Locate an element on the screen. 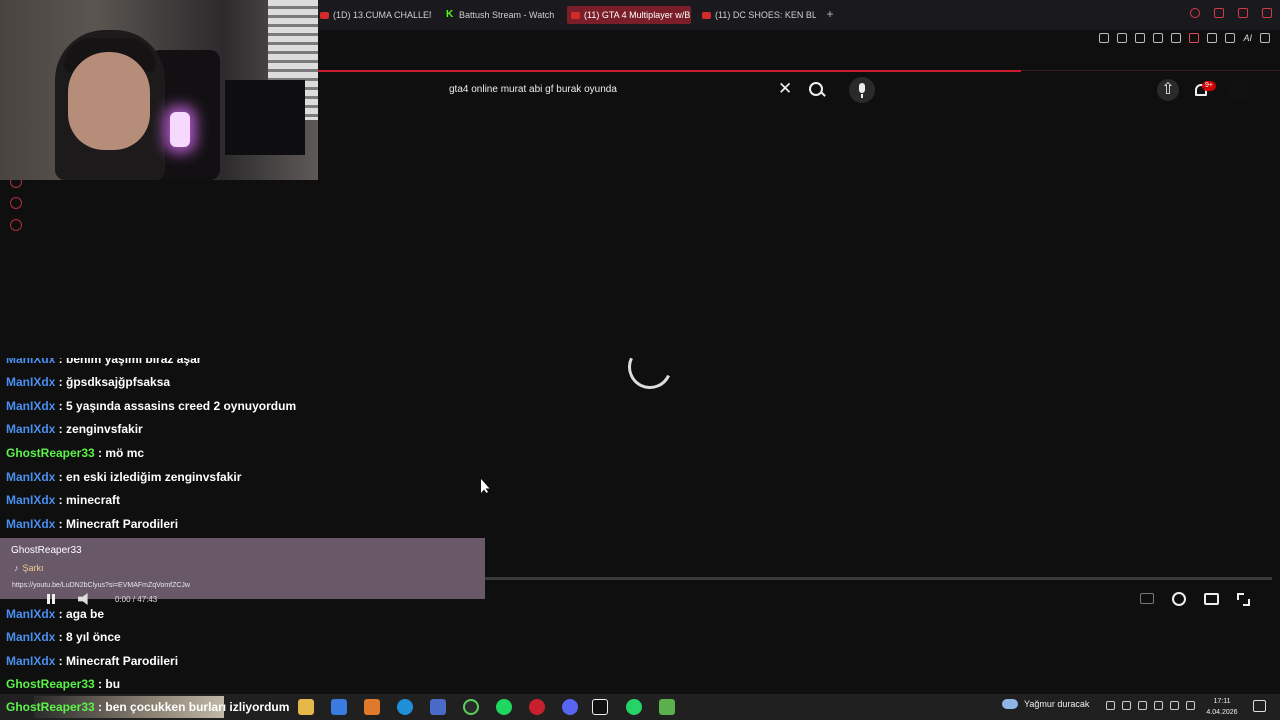 The height and width of the screenshot is (720, 1280). play-icon is located at coordinates (1158, 38).